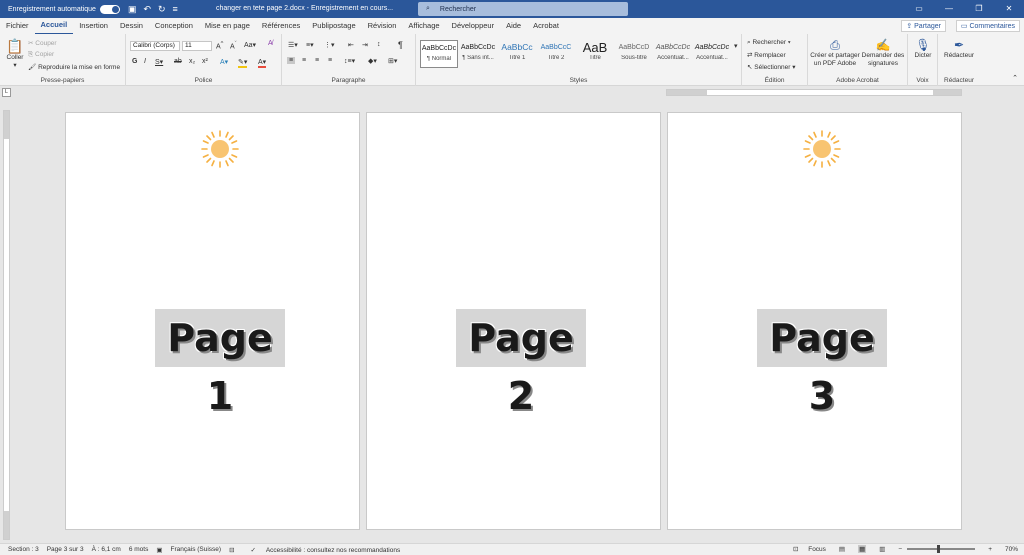  Describe the element at coordinates (317, 60) in the screenshot. I see `align-right-icon: ≡` at that location.